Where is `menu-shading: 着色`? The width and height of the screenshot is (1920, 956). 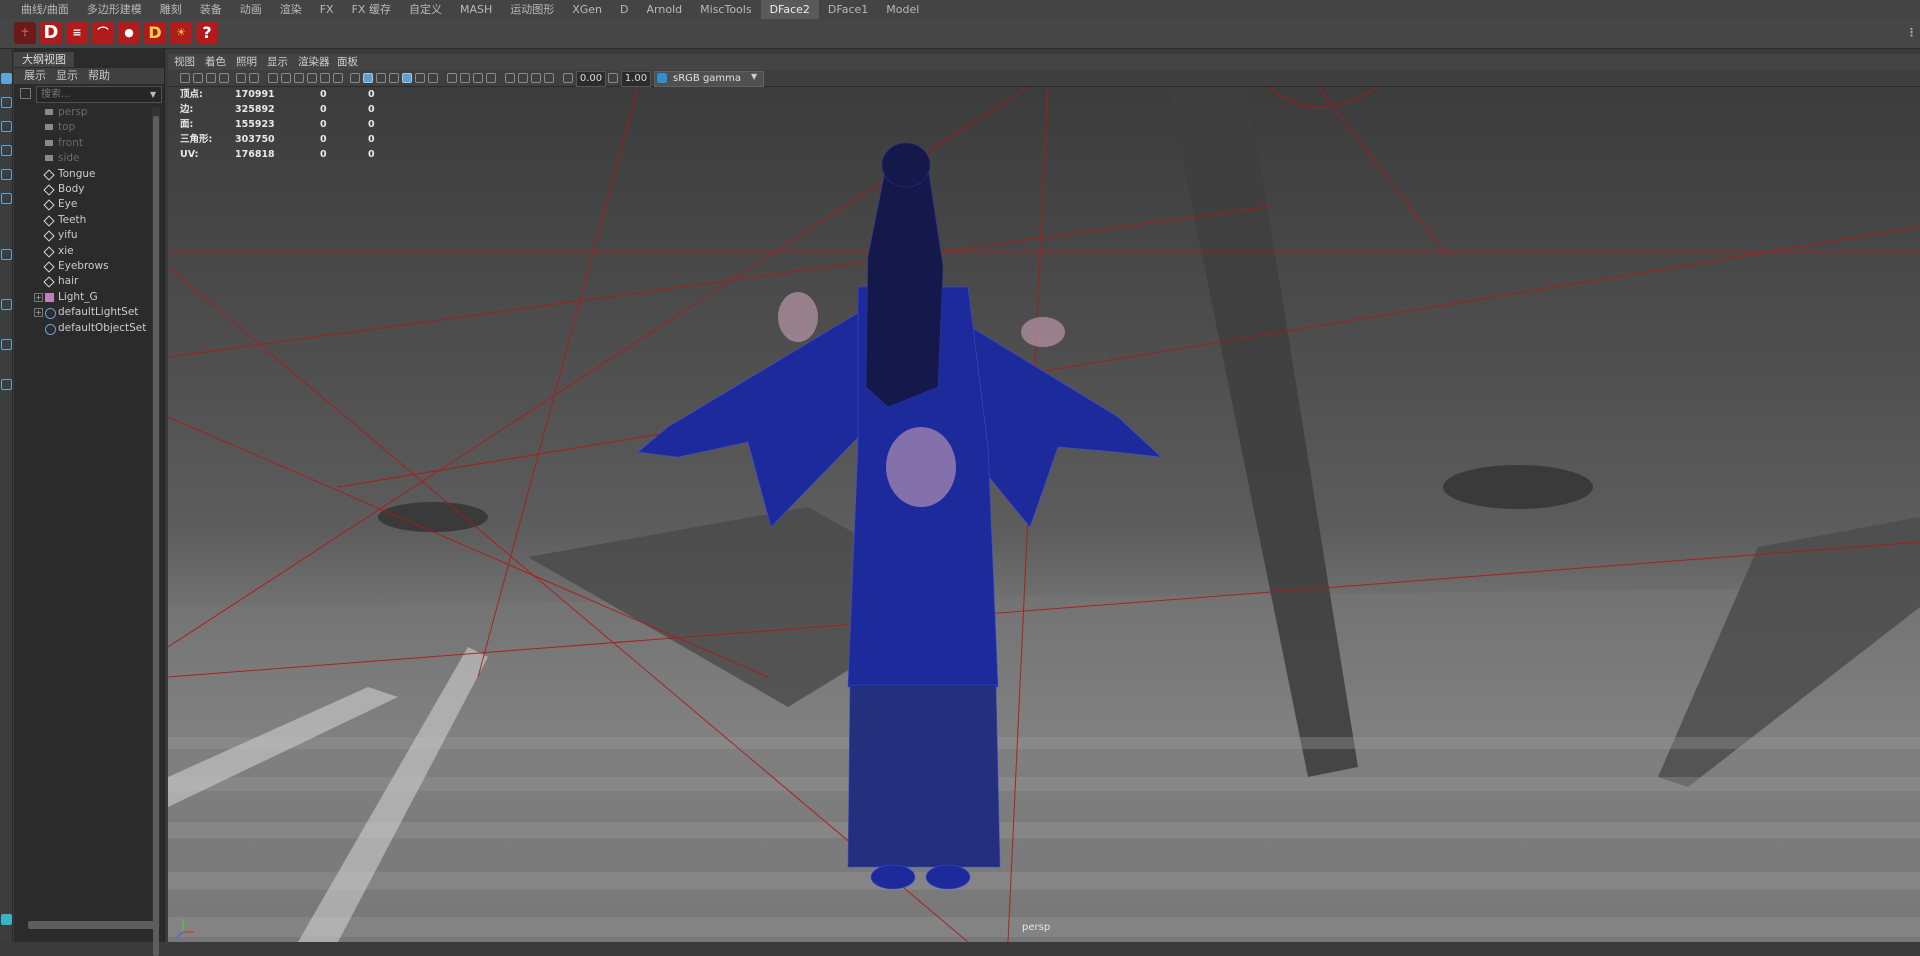 menu-shading: 着色 is located at coordinates (215, 62).